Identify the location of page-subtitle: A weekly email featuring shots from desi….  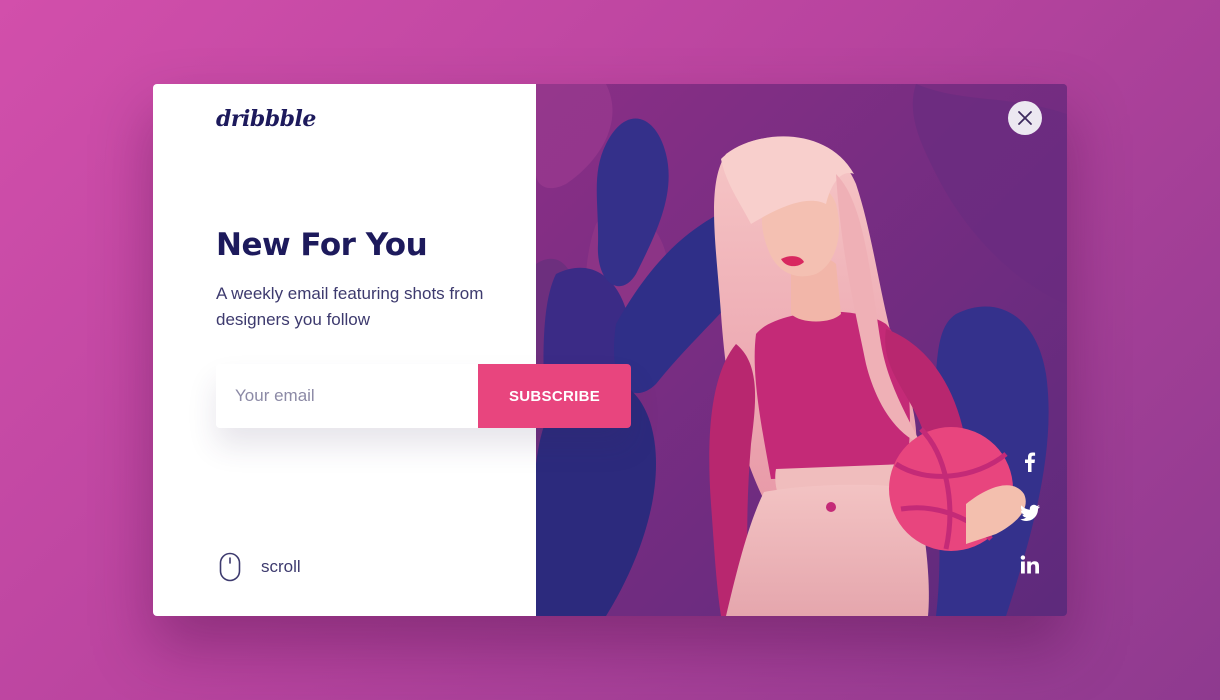
(350, 306).